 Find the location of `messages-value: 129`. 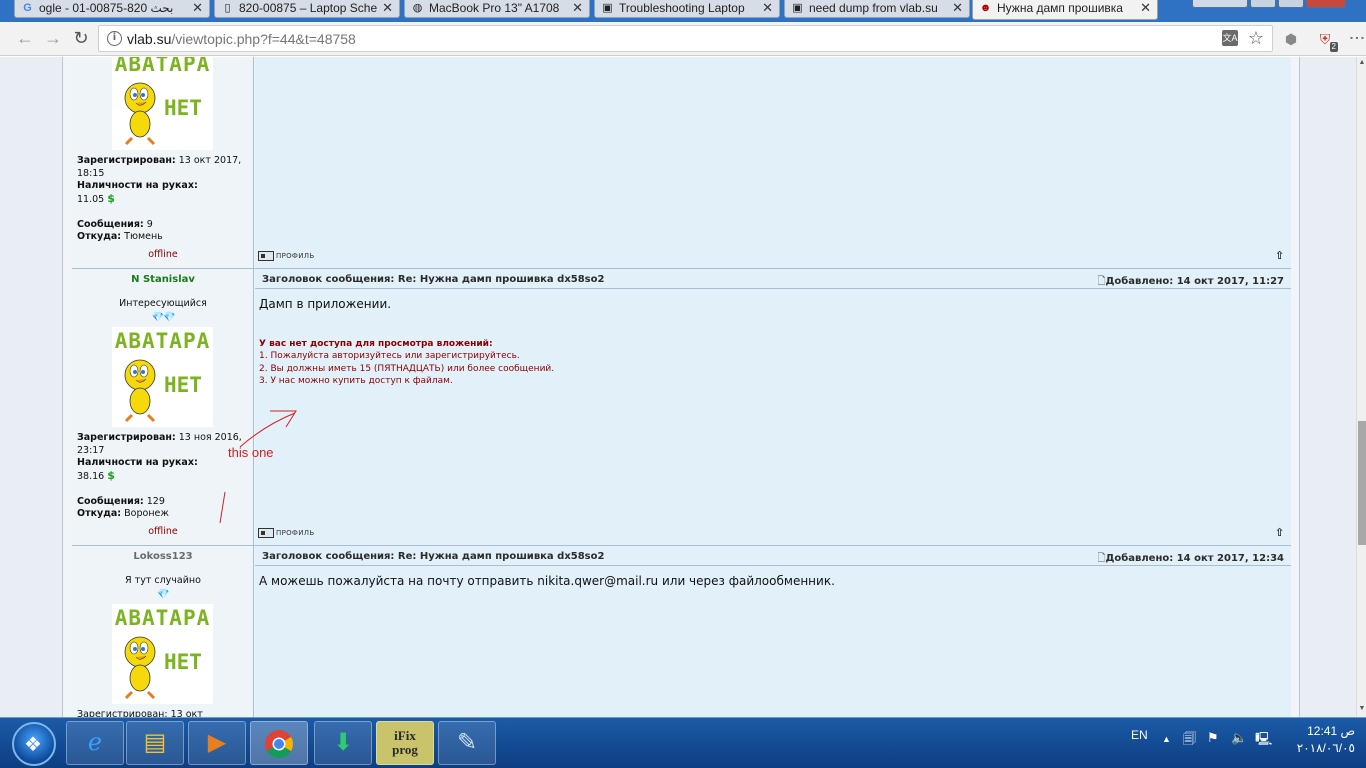

messages-value: 129 is located at coordinates (155, 501).